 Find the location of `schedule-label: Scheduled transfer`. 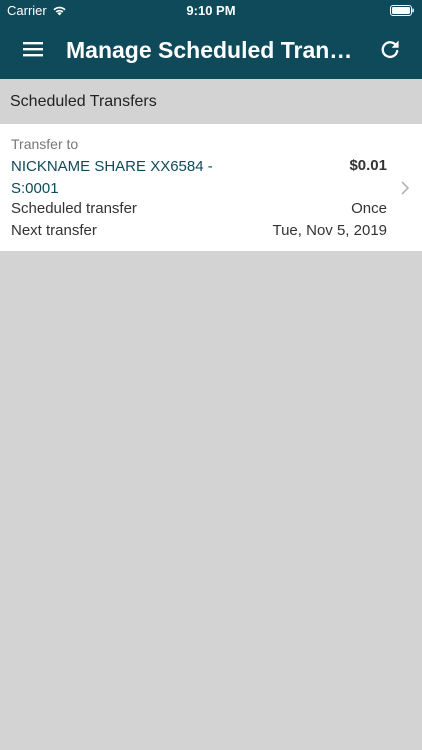

schedule-label: Scheduled transfer is located at coordinates (74, 208).